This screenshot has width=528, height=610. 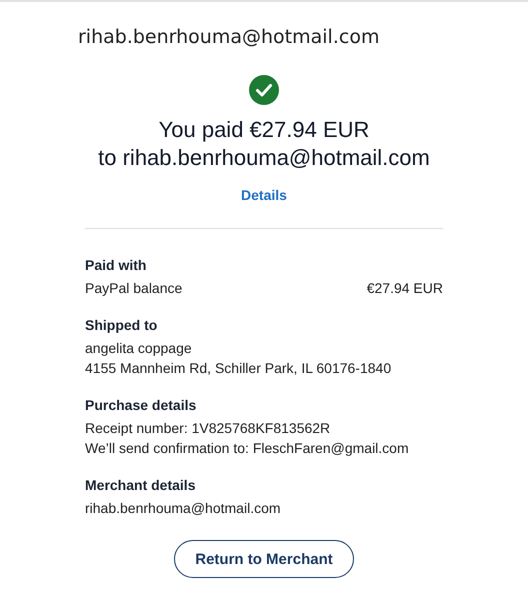 What do you see at coordinates (264, 195) in the screenshot?
I see `details-link: Details` at bounding box center [264, 195].